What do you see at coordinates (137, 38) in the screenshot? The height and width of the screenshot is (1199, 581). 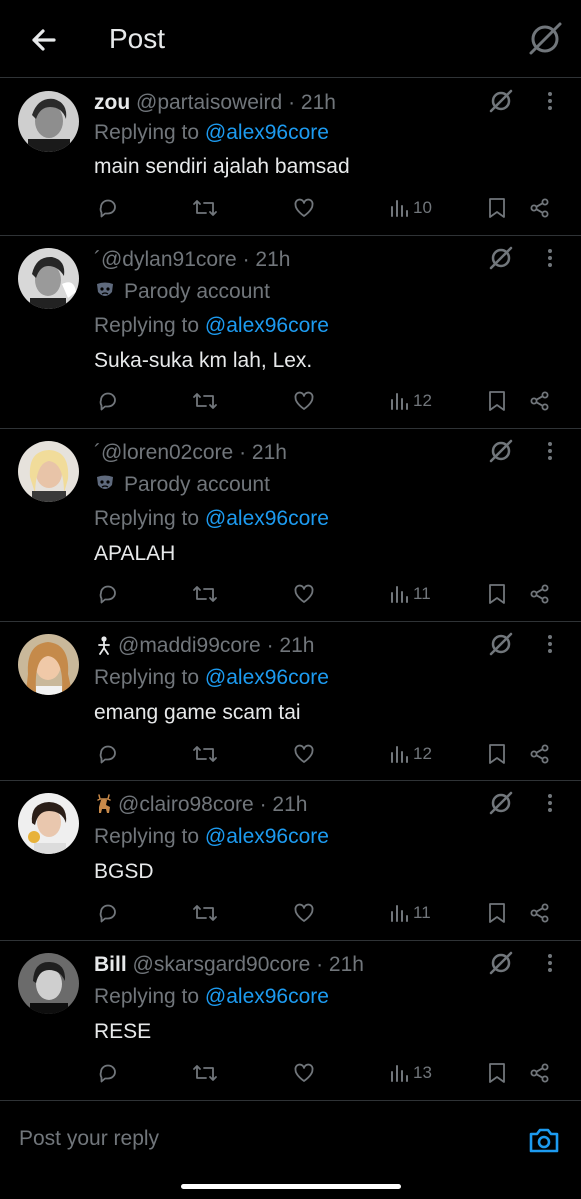 I see `page-title: Post` at bounding box center [137, 38].